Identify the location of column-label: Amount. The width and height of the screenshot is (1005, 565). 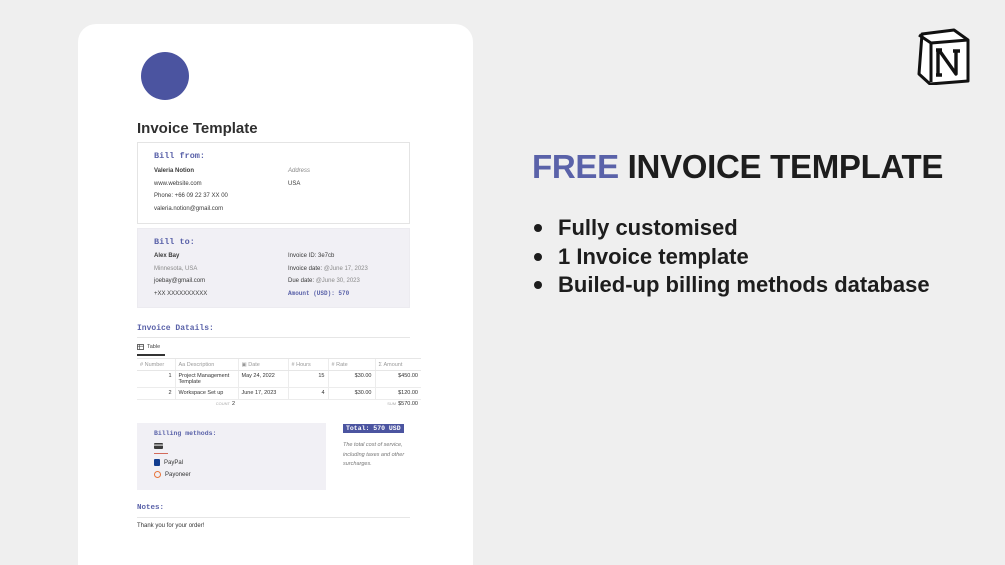
(393, 364).